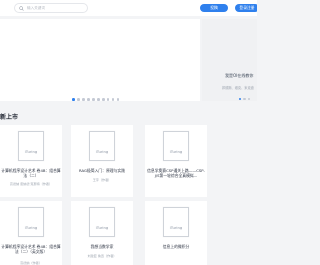  I want to click on book-author: 王宇（作者）, so click(102, 180).